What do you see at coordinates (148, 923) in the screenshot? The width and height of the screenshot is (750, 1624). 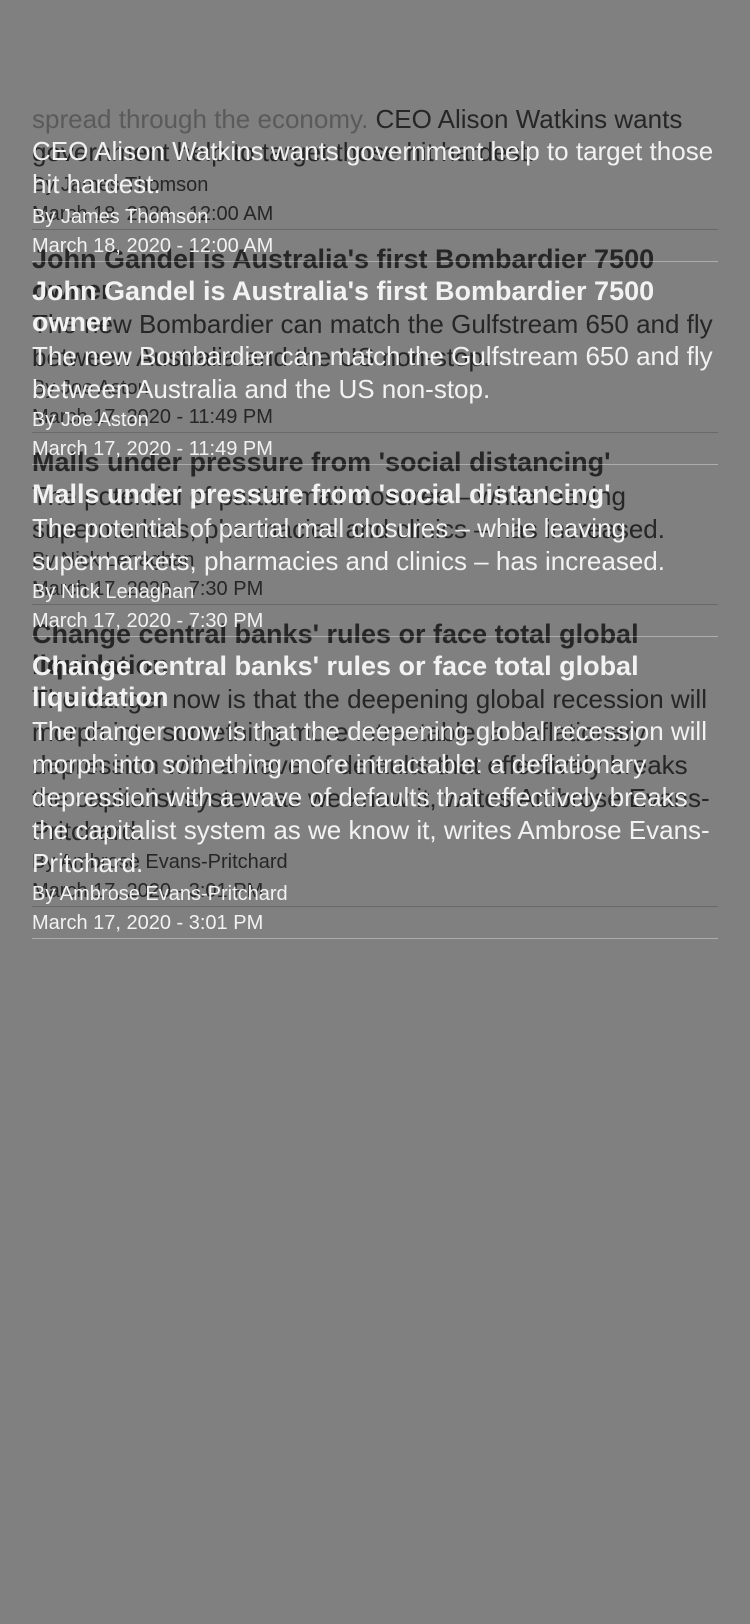 I see `article-date: March 17, 2020 - 3:01 PM` at bounding box center [148, 923].